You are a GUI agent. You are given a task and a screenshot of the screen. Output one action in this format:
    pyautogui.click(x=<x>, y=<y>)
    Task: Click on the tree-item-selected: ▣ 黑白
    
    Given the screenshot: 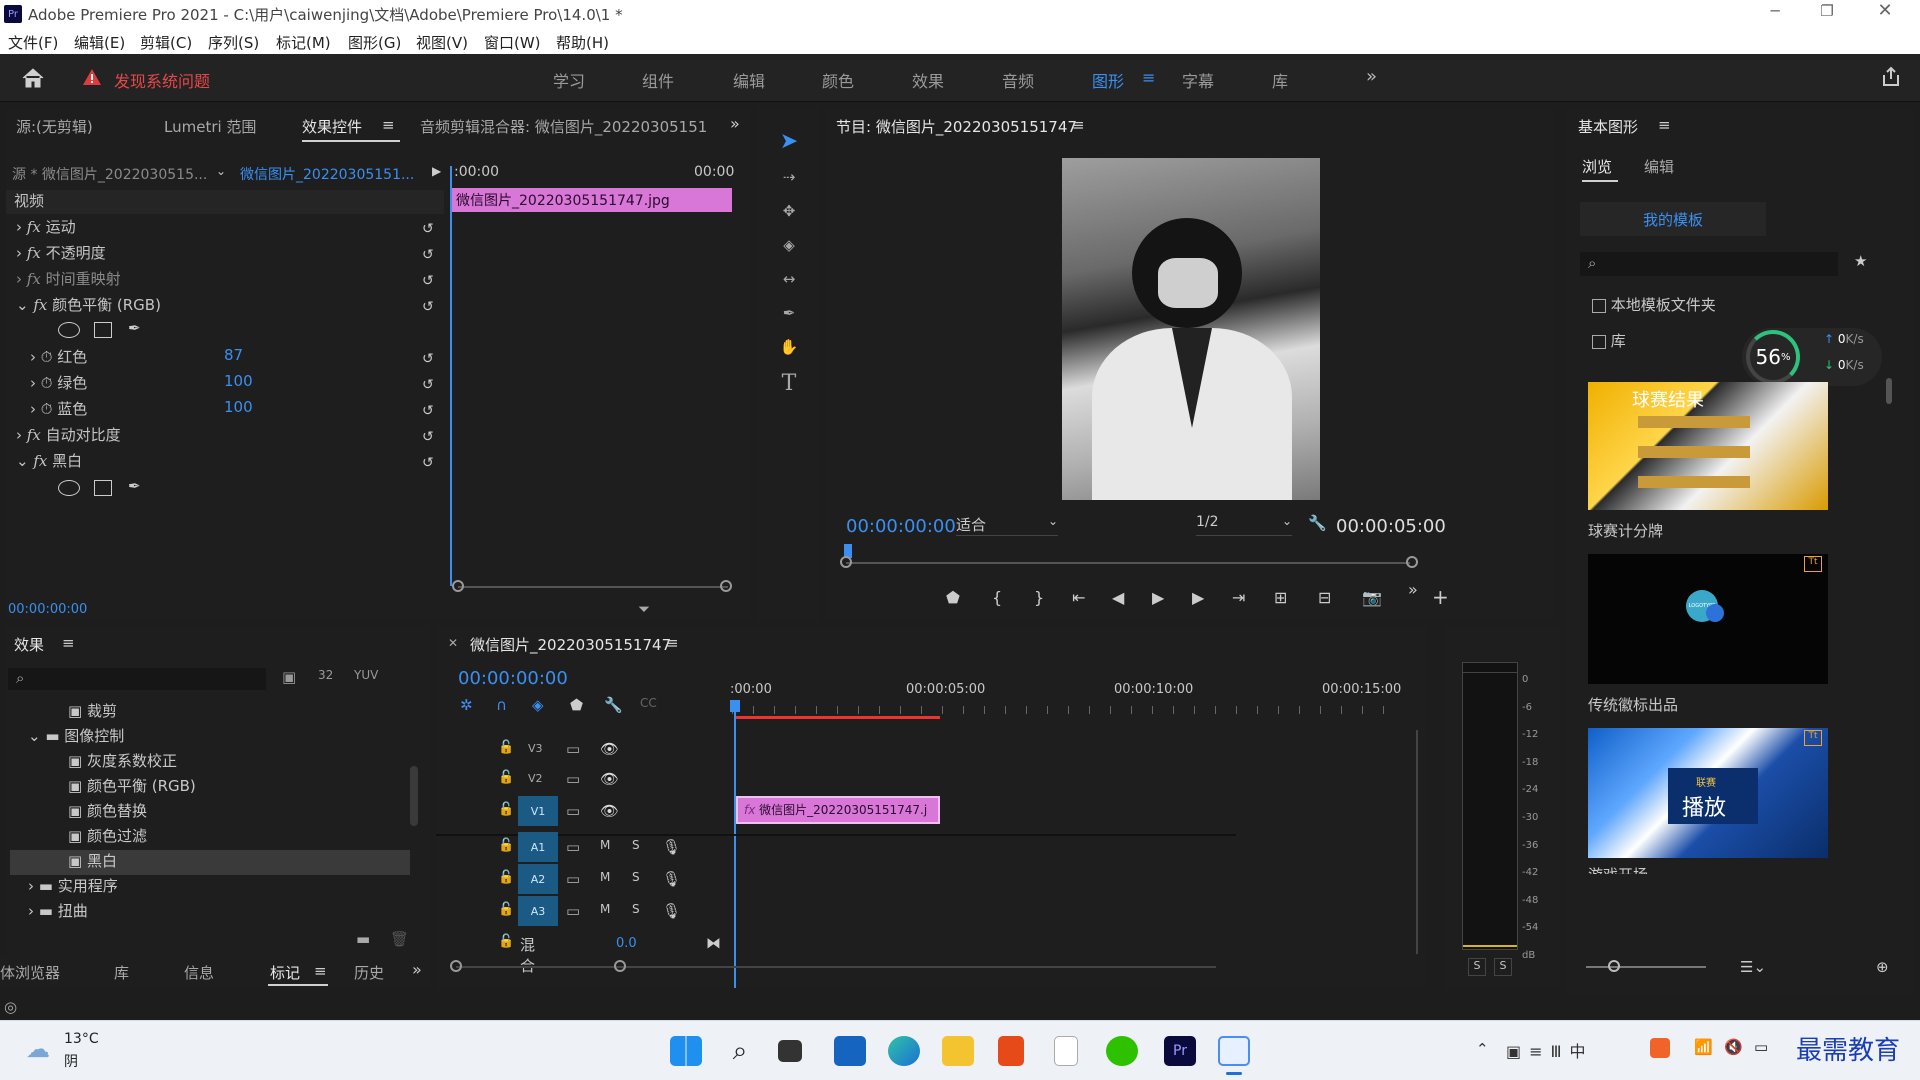 What is the action you would take?
    pyautogui.click(x=210, y=862)
    